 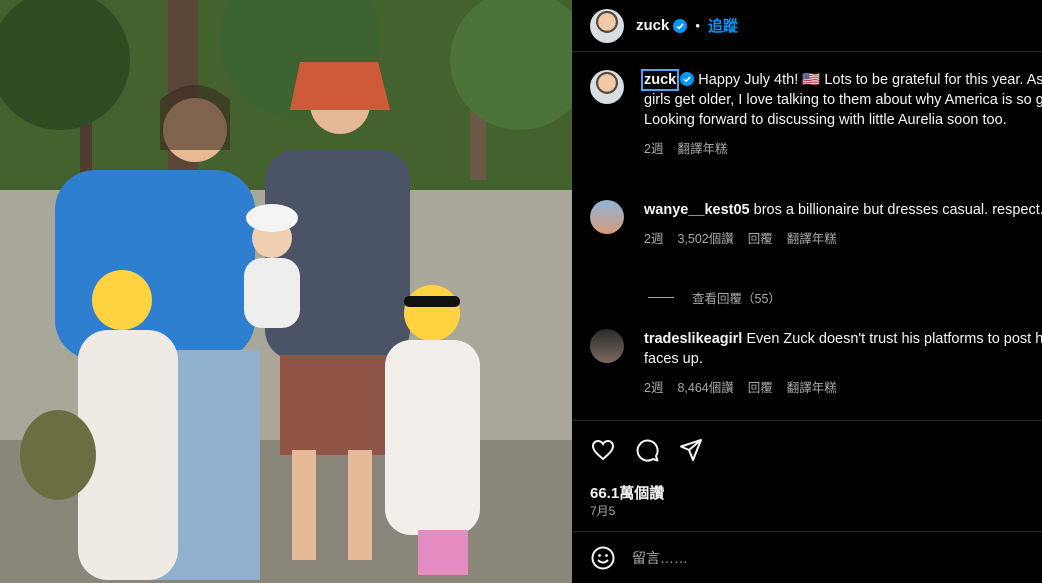 I want to click on view-replies-button: 查看回覆（55）, so click(x=714, y=297).